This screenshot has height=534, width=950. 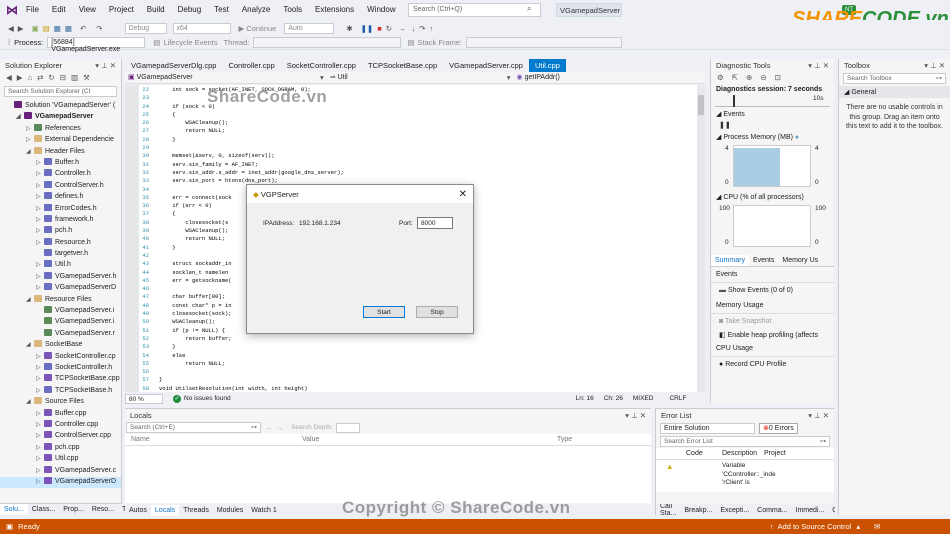 I want to click on col-type: Type, so click(x=564, y=439).